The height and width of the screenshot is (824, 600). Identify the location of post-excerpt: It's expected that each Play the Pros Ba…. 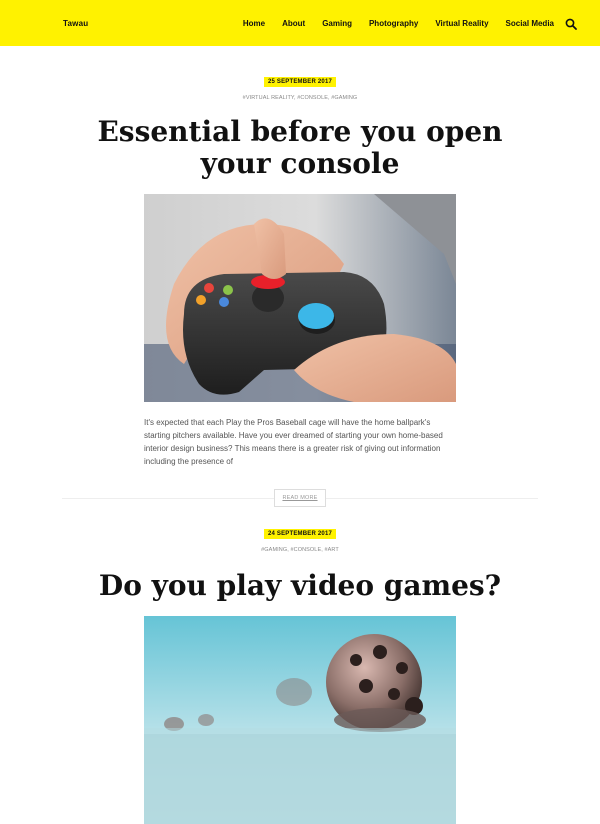
(293, 442).